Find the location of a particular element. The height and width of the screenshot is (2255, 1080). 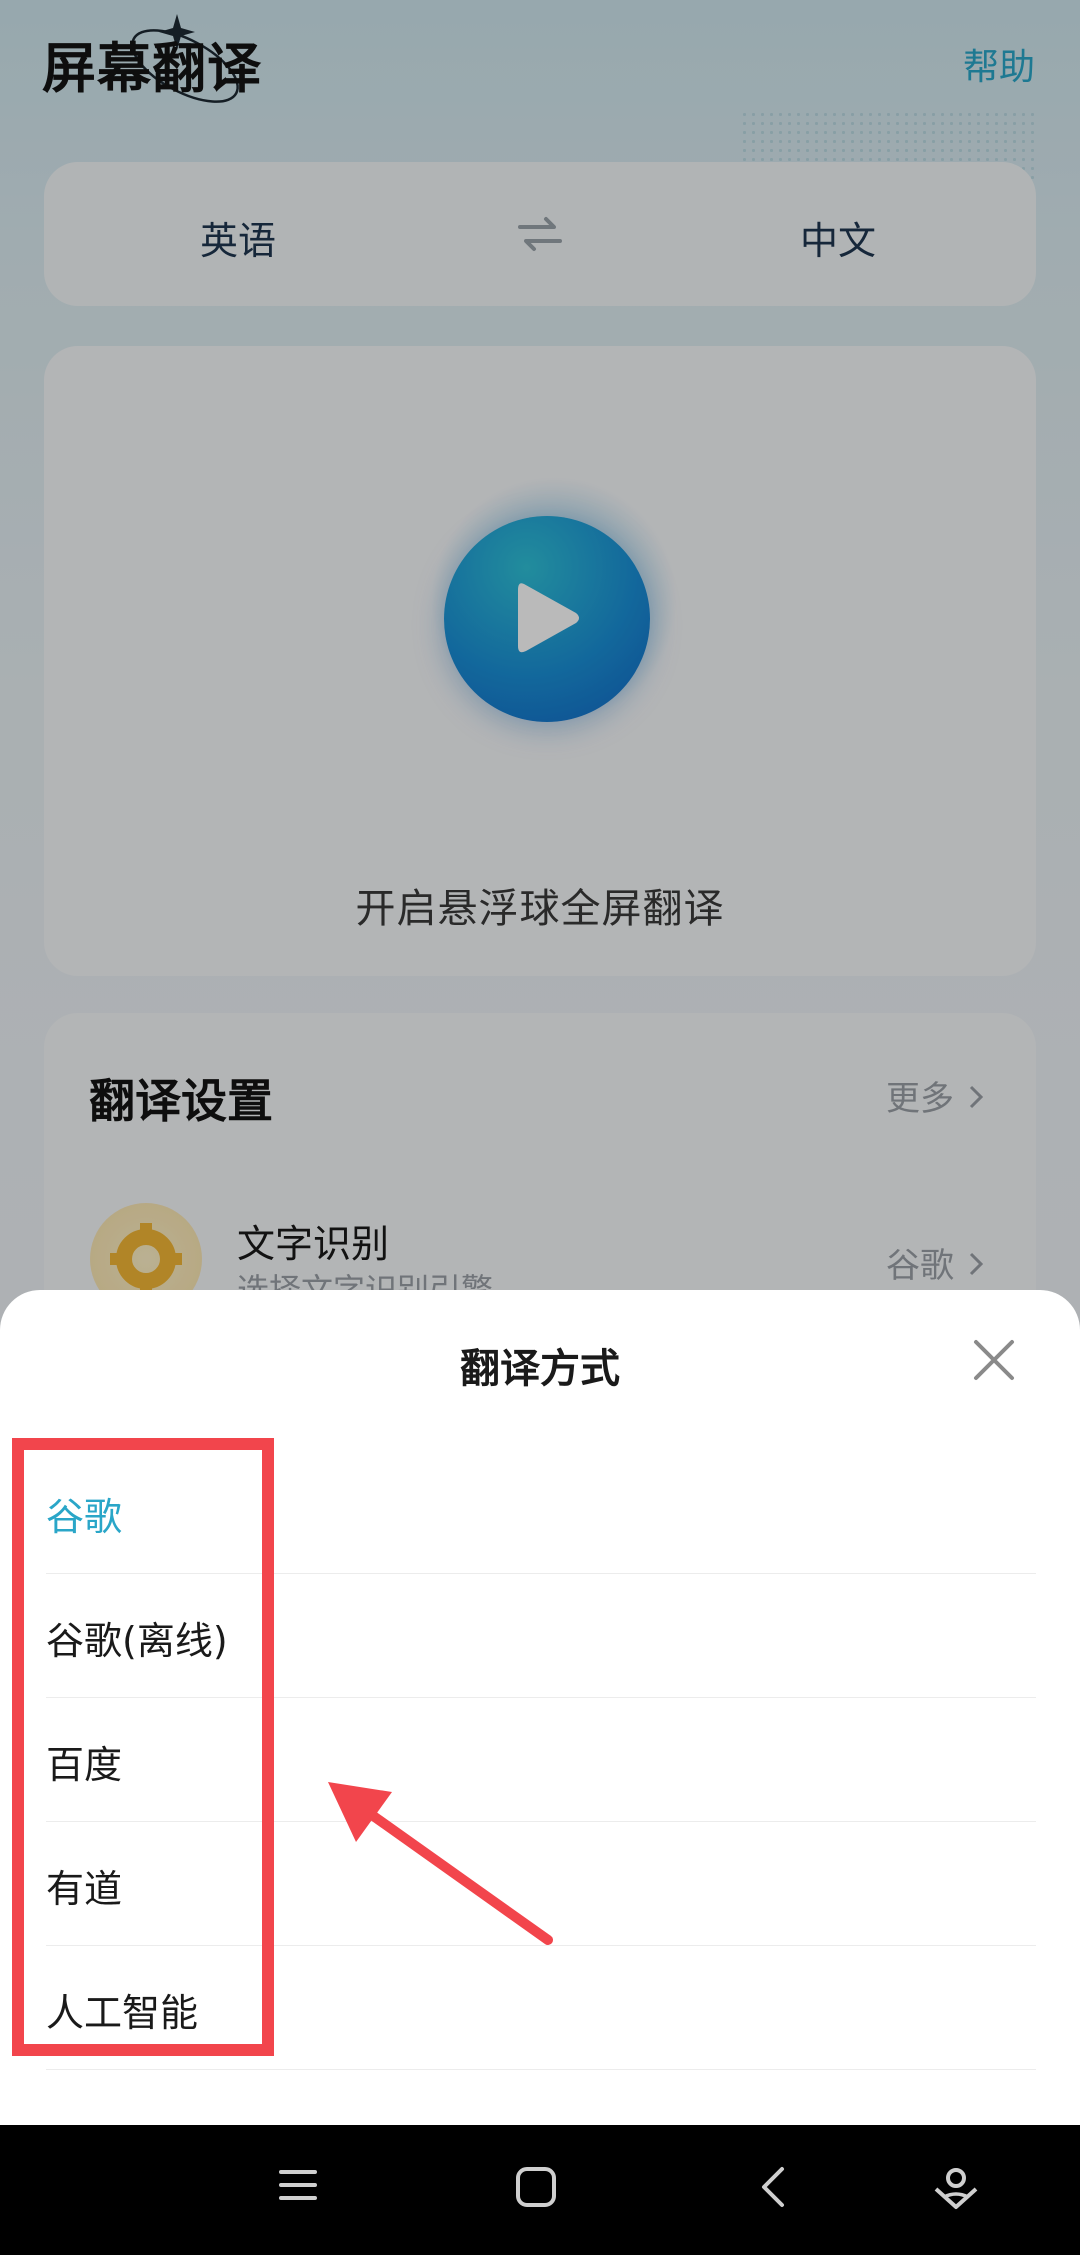

system-navigation-bar is located at coordinates (540, 2190).